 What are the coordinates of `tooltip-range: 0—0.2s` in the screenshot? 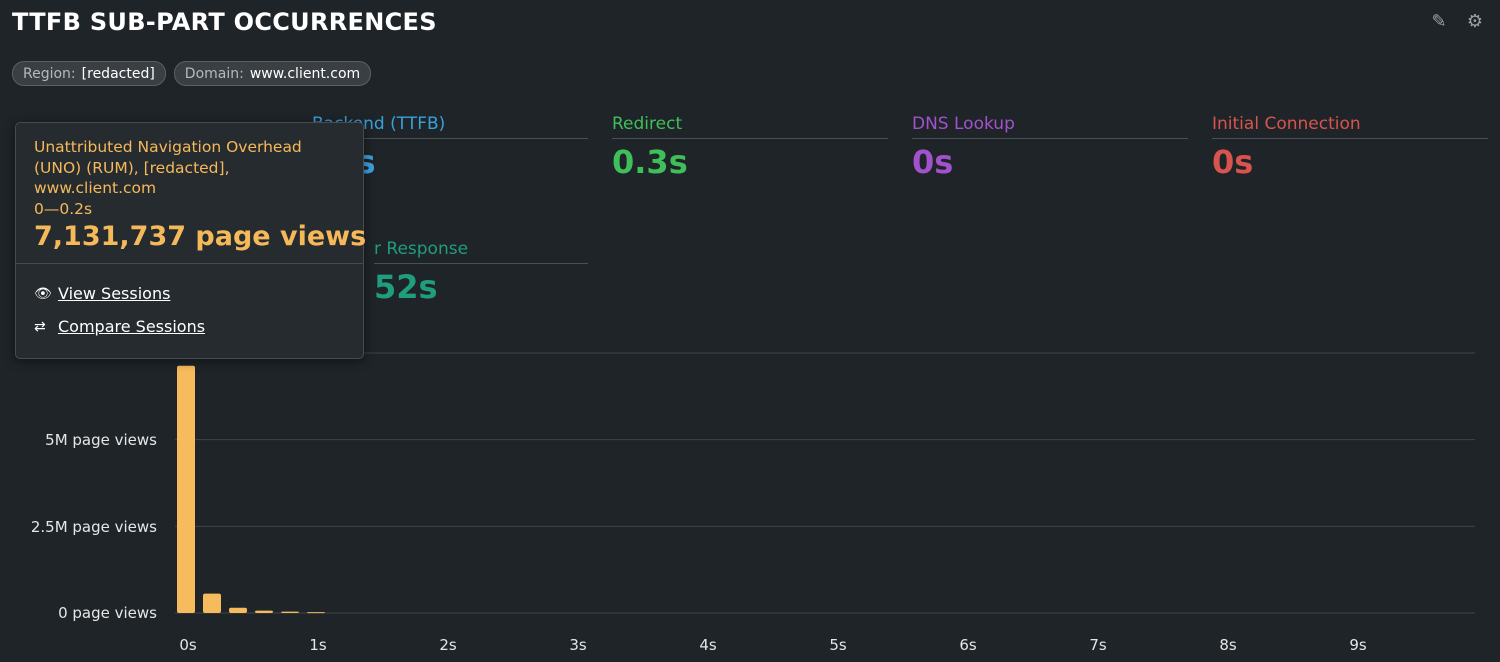 It's located at (63, 208).